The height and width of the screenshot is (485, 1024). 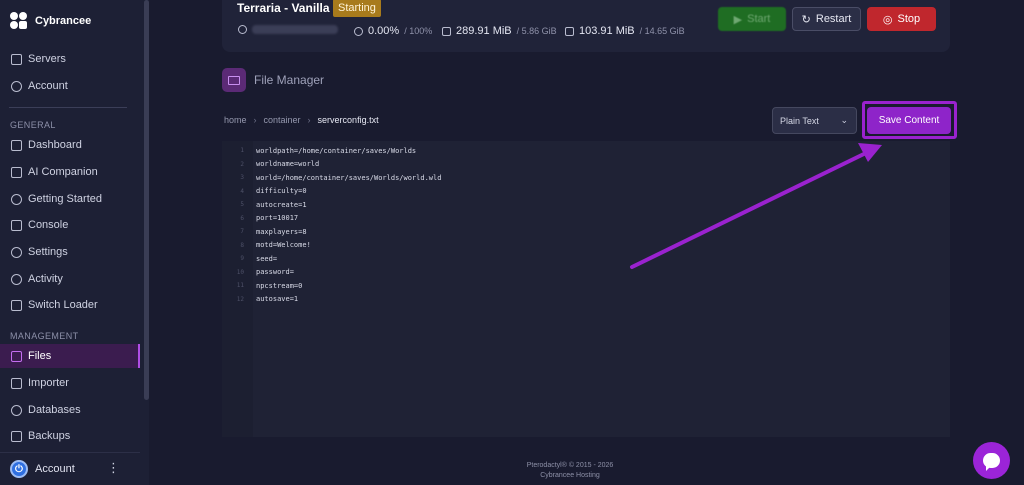 What do you see at coordinates (70, 225) in the screenshot?
I see `sidebar-item-console: Console` at bounding box center [70, 225].